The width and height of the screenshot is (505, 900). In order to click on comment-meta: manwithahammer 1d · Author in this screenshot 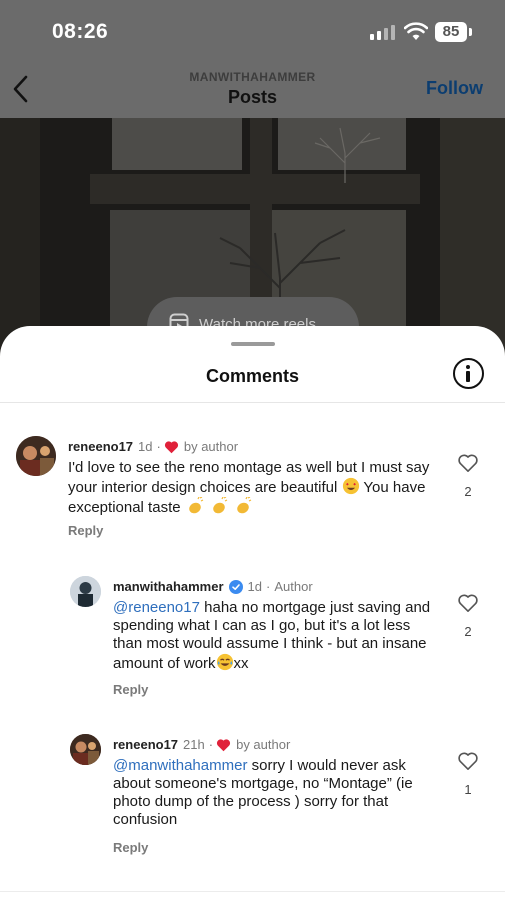, I will do `click(213, 586)`.